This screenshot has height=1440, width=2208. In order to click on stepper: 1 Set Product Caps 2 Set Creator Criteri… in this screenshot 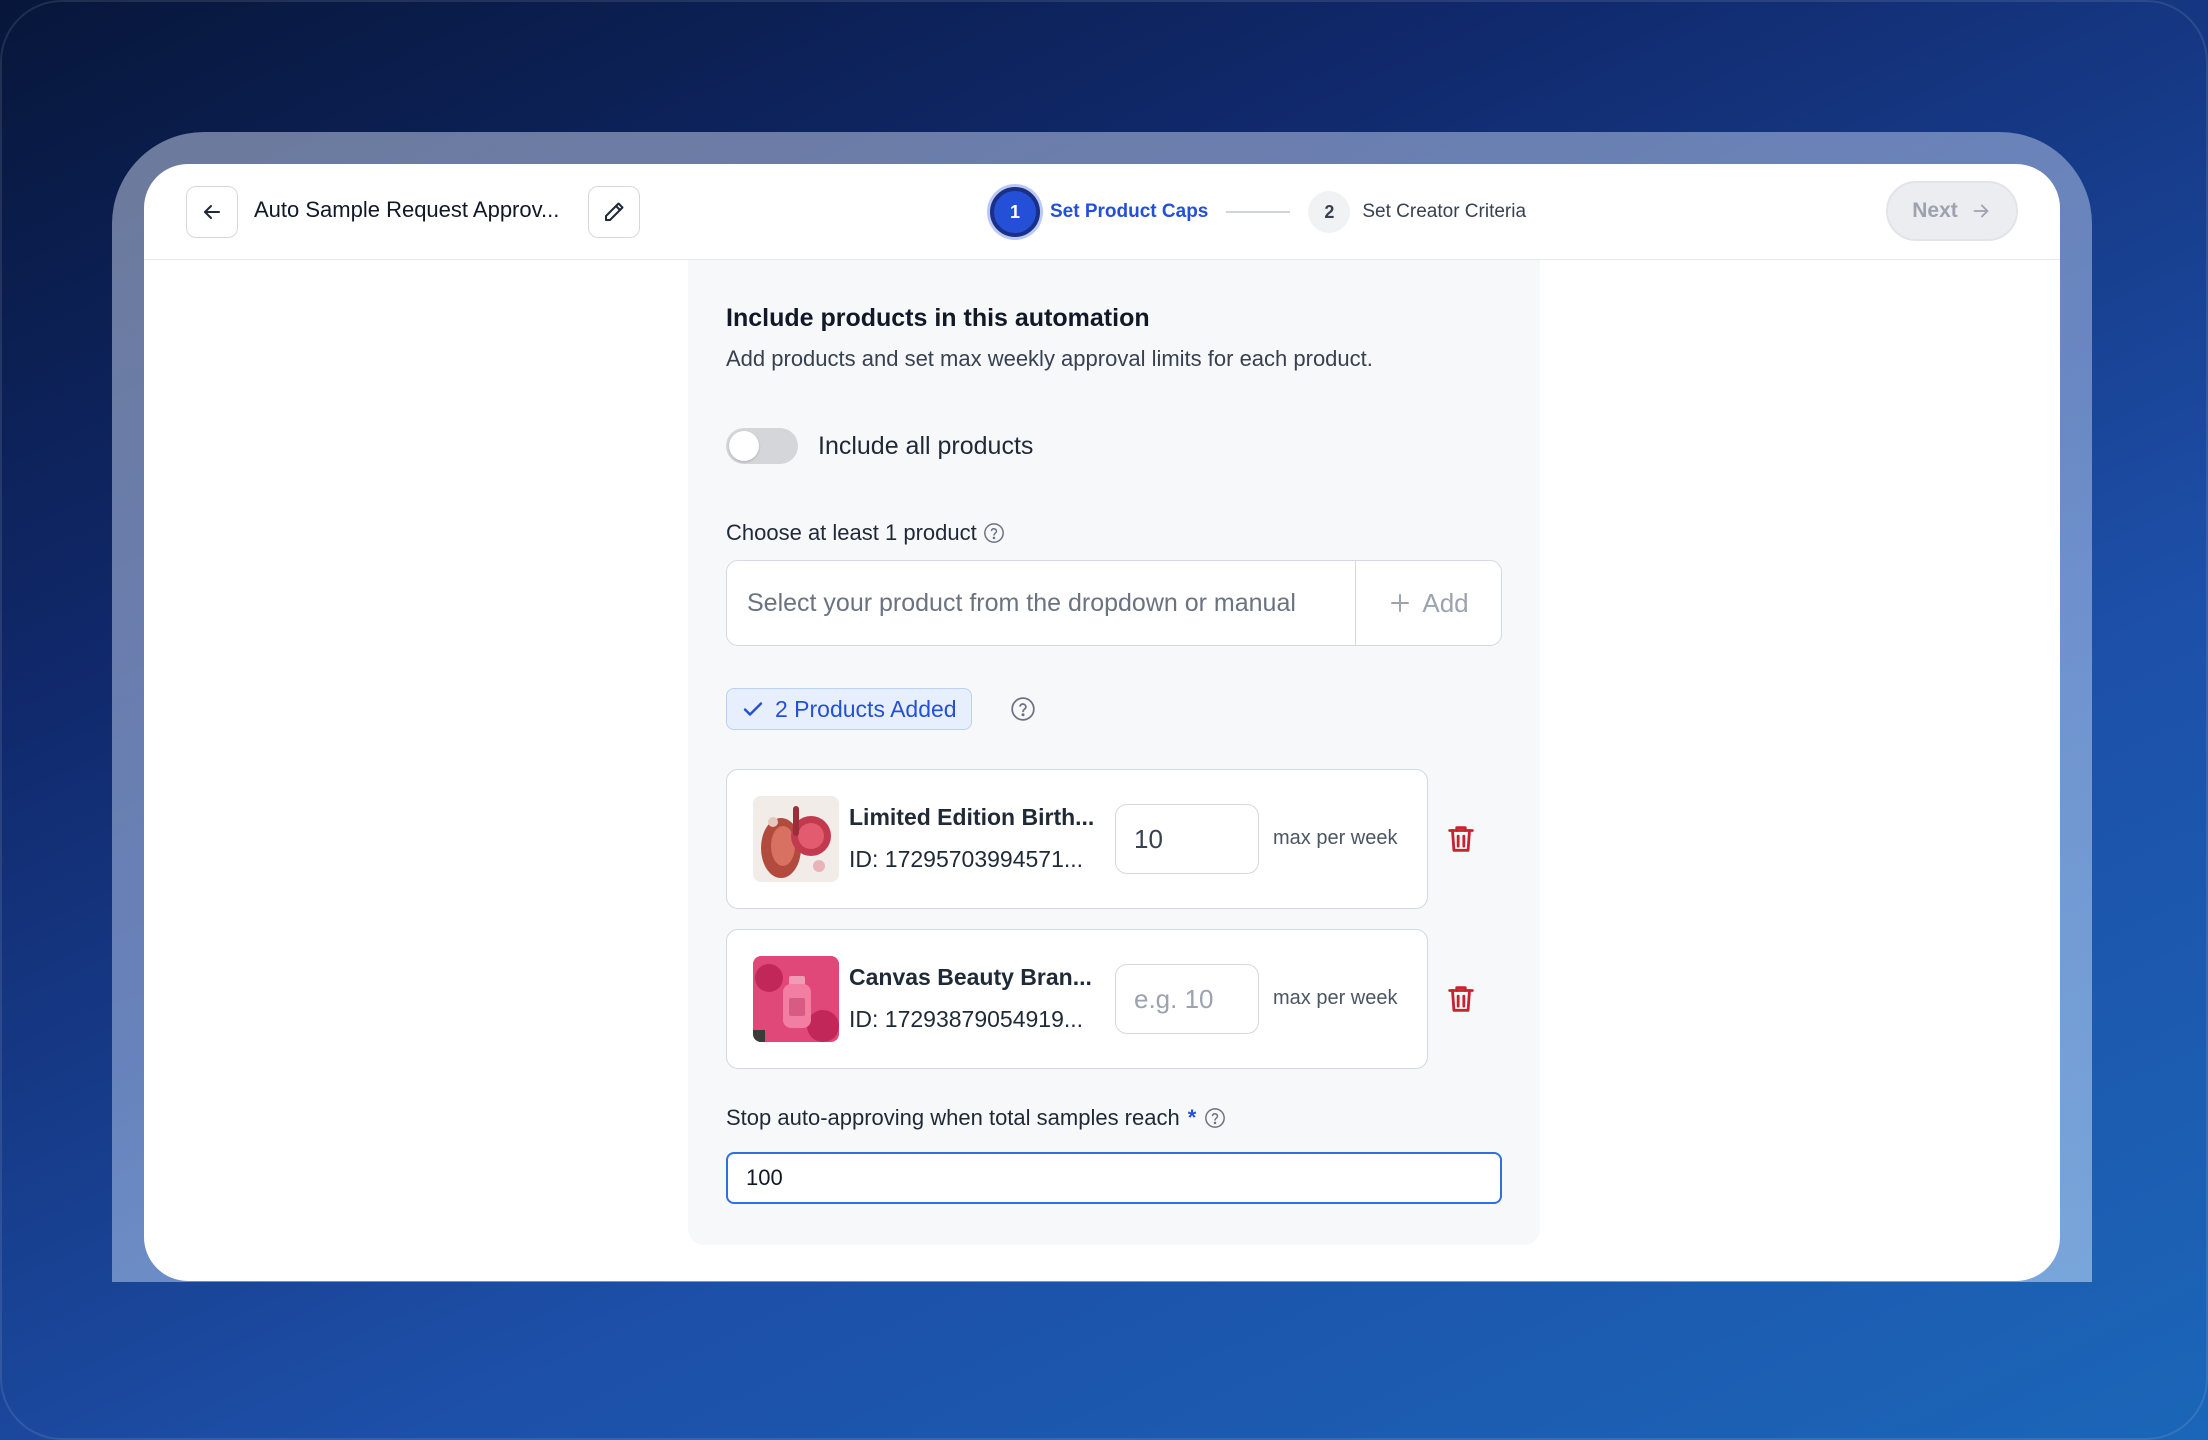, I will do `click(1258, 212)`.